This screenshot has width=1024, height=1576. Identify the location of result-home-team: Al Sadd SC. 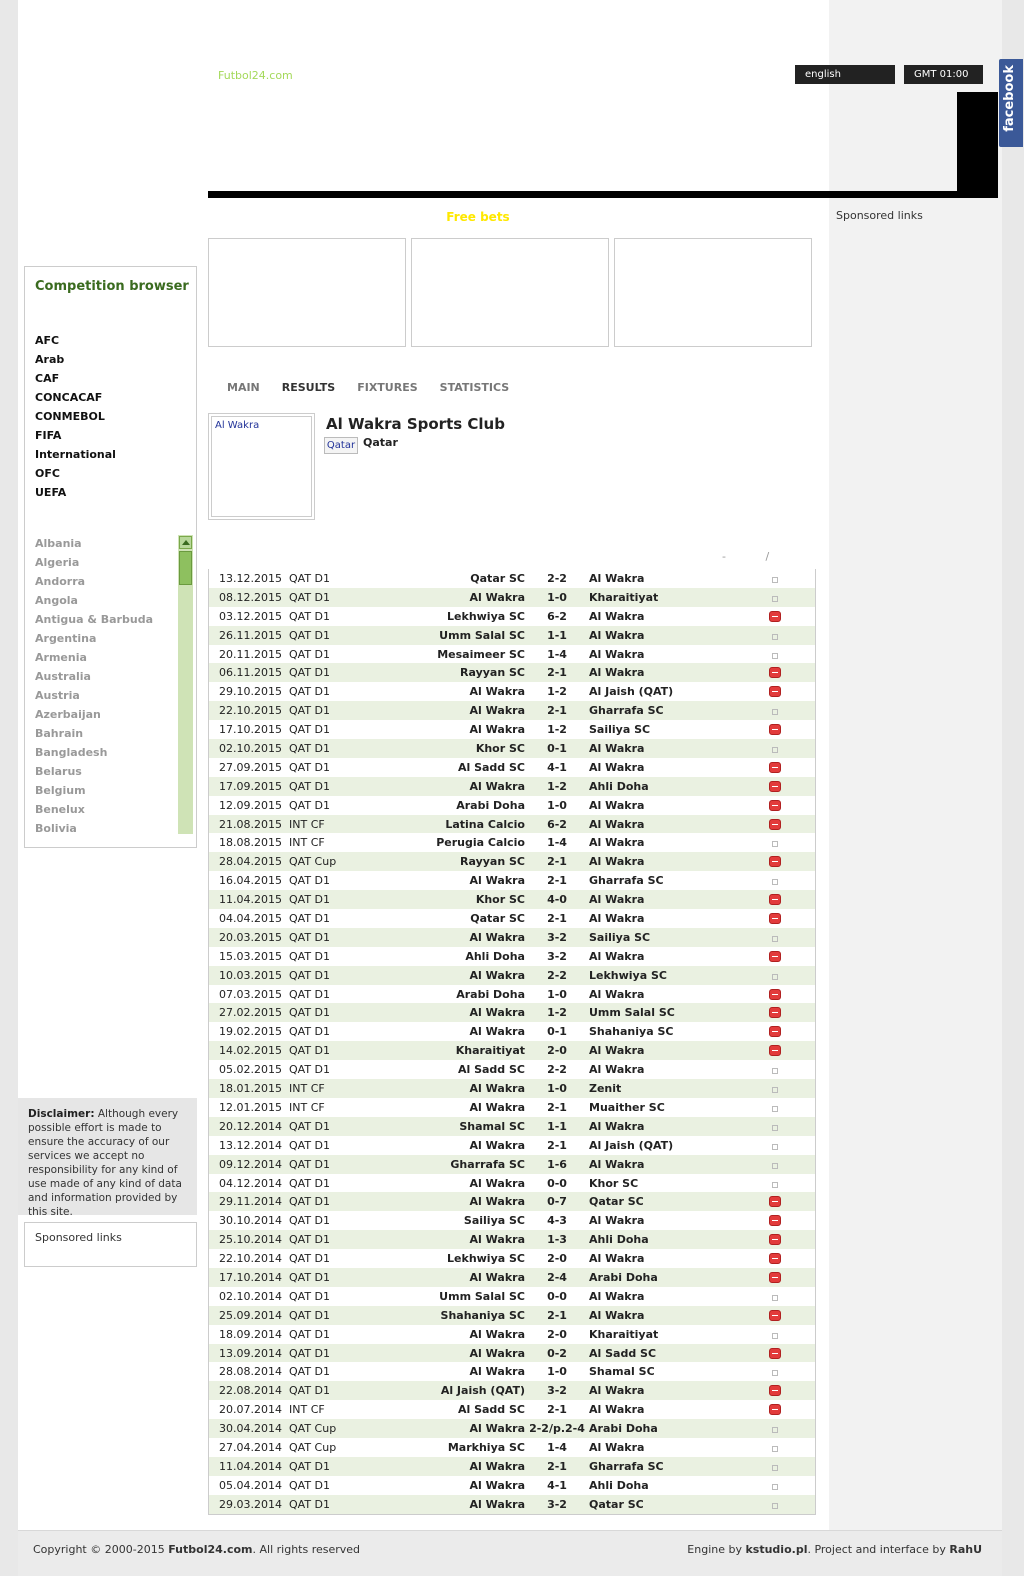
(491, 1409).